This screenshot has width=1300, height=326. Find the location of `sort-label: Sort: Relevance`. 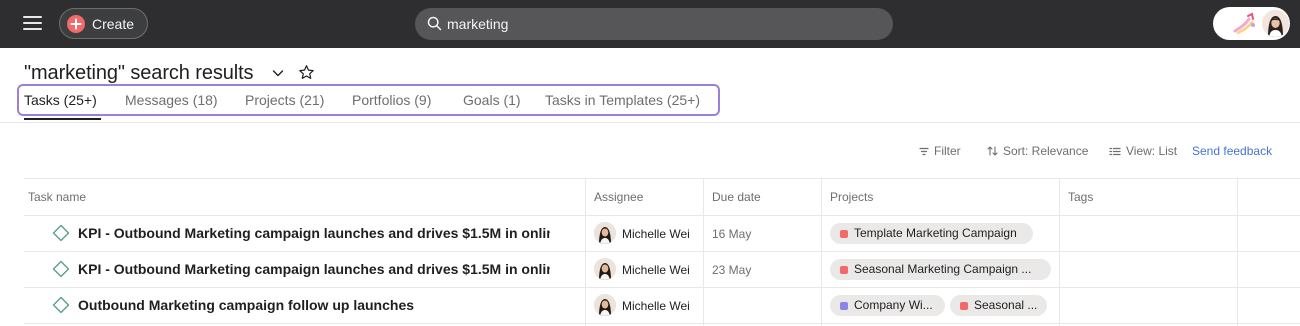

sort-label: Sort: Relevance is located at coordinates (1046, 151).